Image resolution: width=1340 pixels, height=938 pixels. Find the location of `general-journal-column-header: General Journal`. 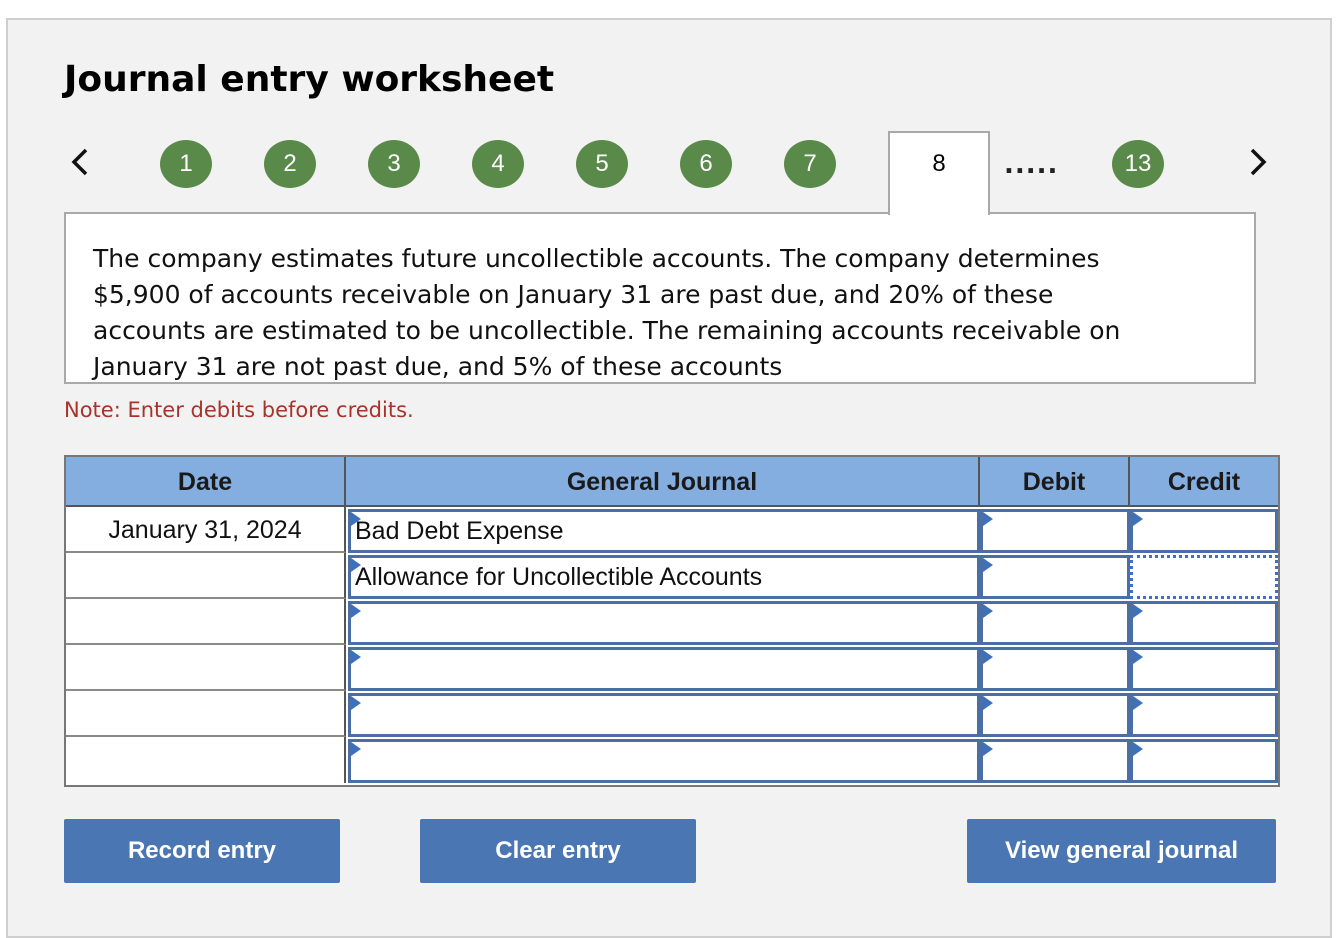

general-journal-column-header: General Journal is located at coordinates (663, 482).